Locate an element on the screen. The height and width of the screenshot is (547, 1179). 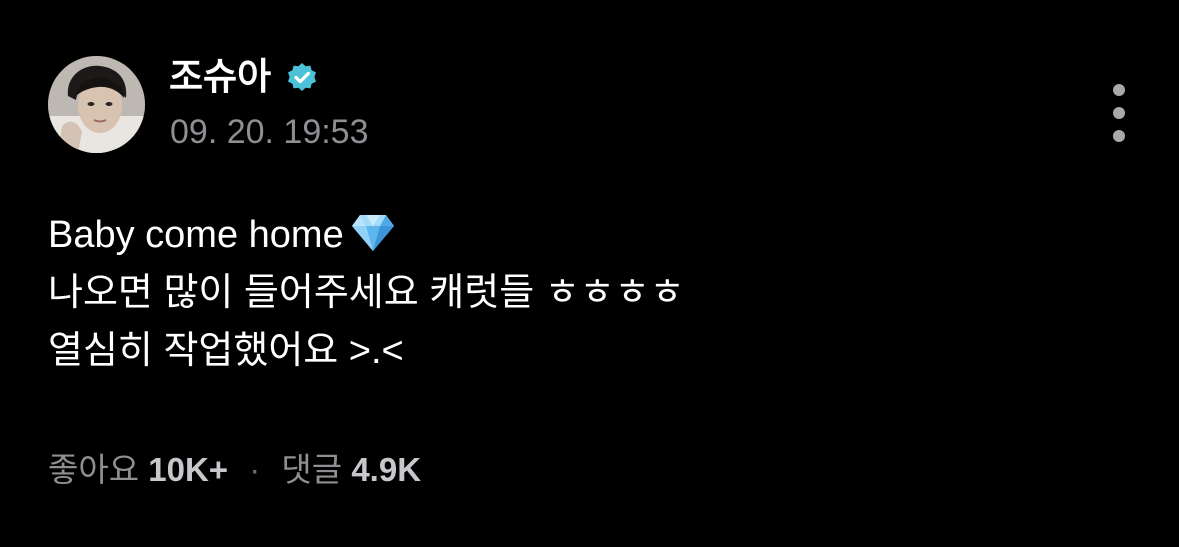
comments-stat: 댓글 4.9K is located at coordinates (351, 469).